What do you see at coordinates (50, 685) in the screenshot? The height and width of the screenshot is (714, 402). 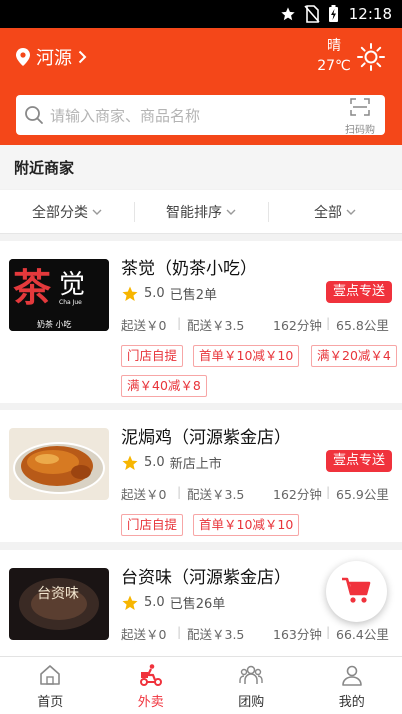 I see `nav-home: 首页` at bounding box center [50, 685].